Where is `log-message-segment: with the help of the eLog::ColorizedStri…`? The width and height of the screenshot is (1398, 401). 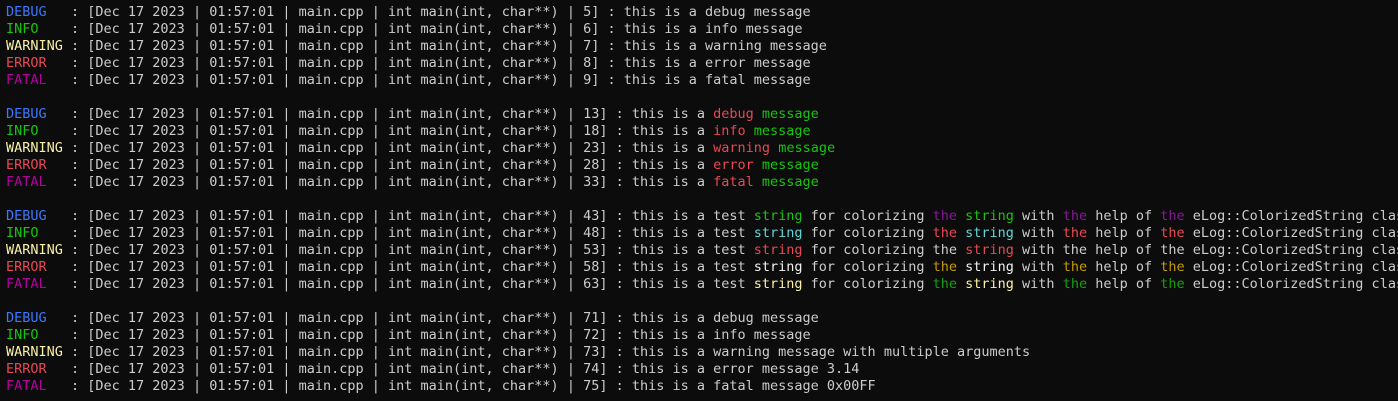
log-message-segment: with the help of the eLog::ColorizedStri… is located at coordinates (1205, 250).